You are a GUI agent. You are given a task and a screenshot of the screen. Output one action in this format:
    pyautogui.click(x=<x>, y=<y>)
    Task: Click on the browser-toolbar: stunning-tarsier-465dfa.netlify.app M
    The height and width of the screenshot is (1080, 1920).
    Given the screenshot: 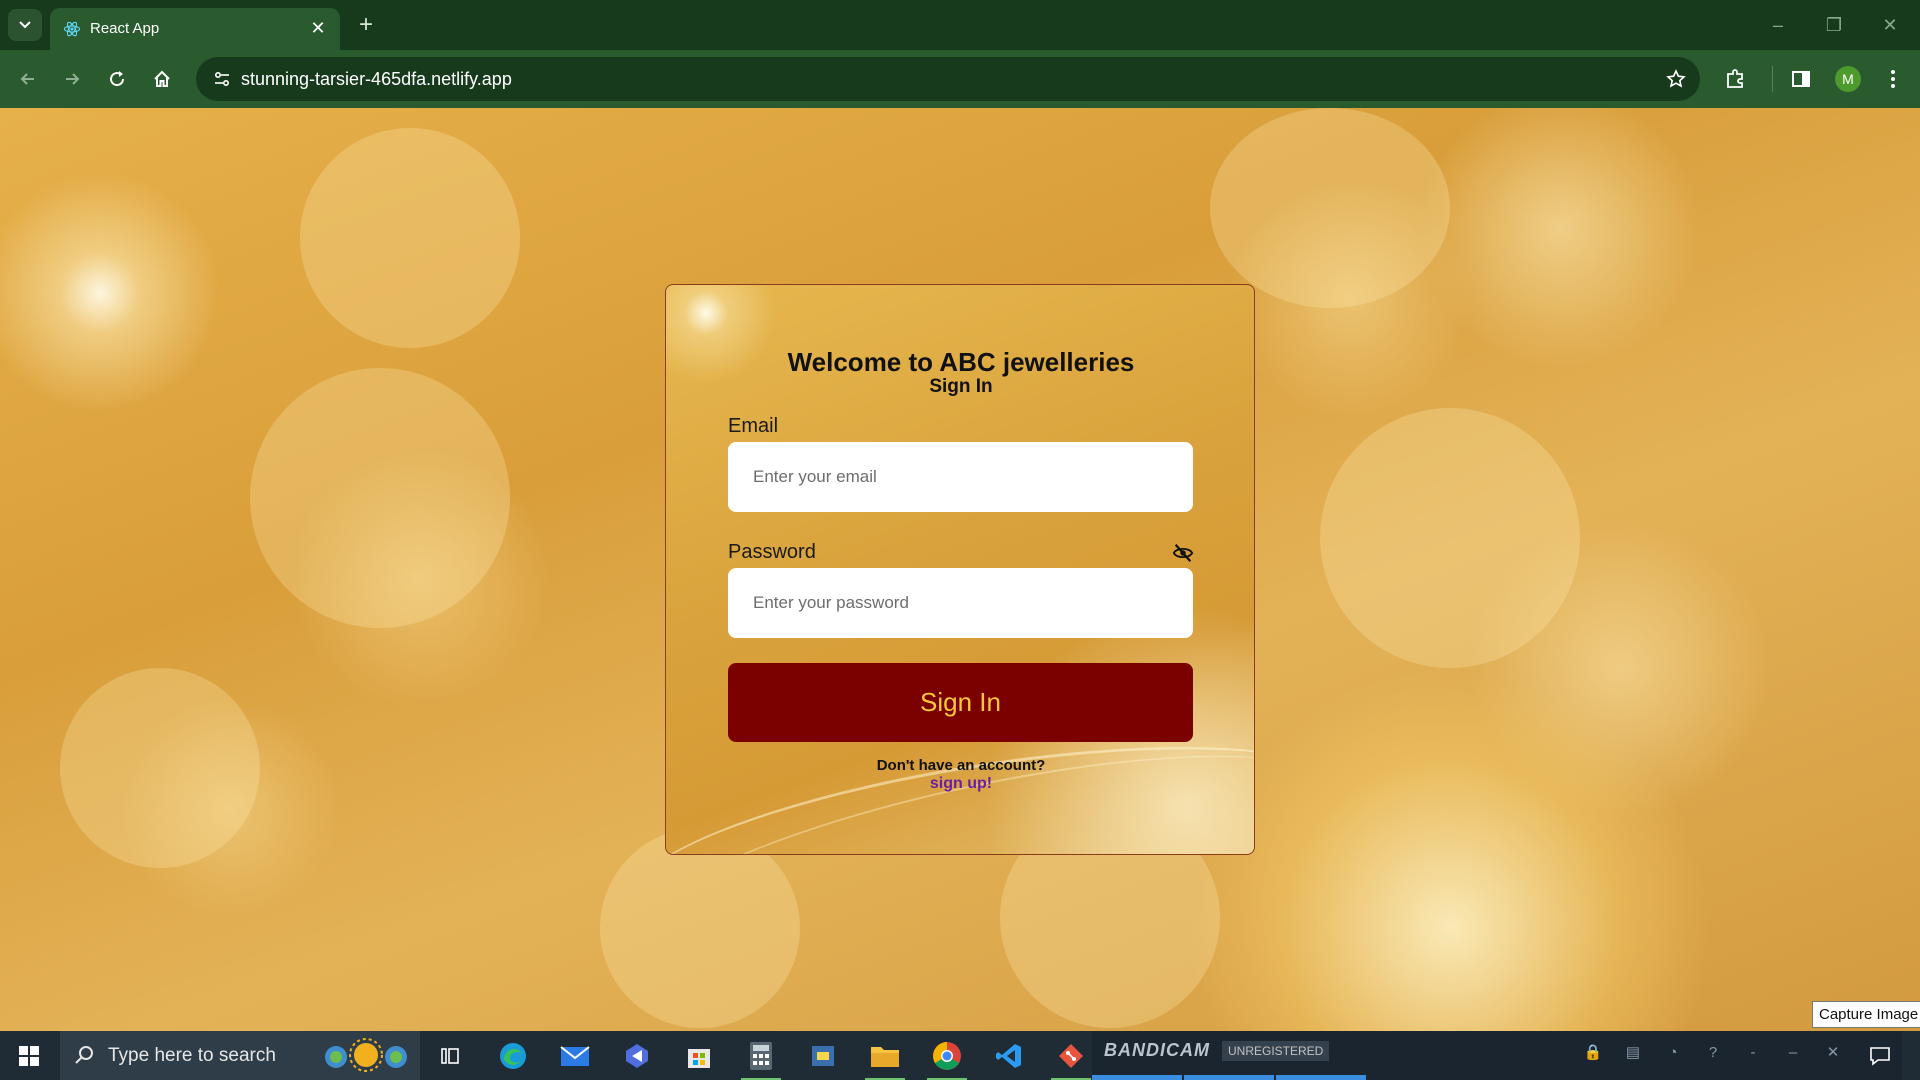 What is the action you would take?
    pyautogui.click(x=960, y=79)
    